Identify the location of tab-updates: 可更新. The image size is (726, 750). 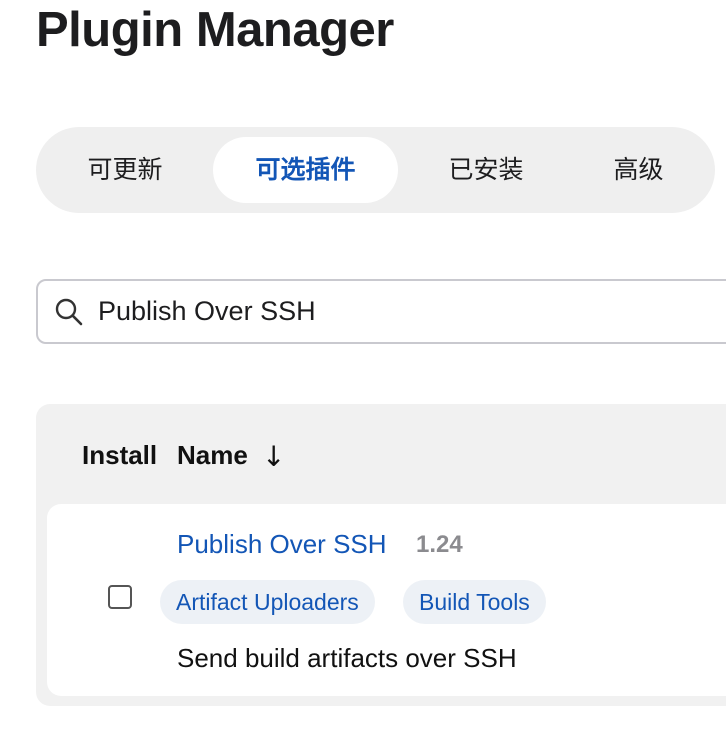
(125, 170).